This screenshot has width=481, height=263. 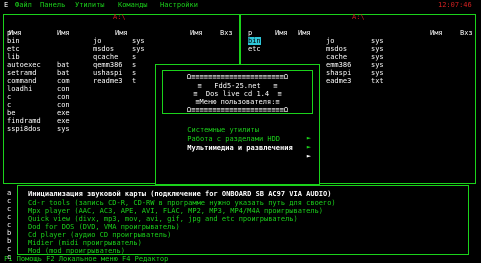 I want to click on file-name: loadhi, so click(x=20, y=89).